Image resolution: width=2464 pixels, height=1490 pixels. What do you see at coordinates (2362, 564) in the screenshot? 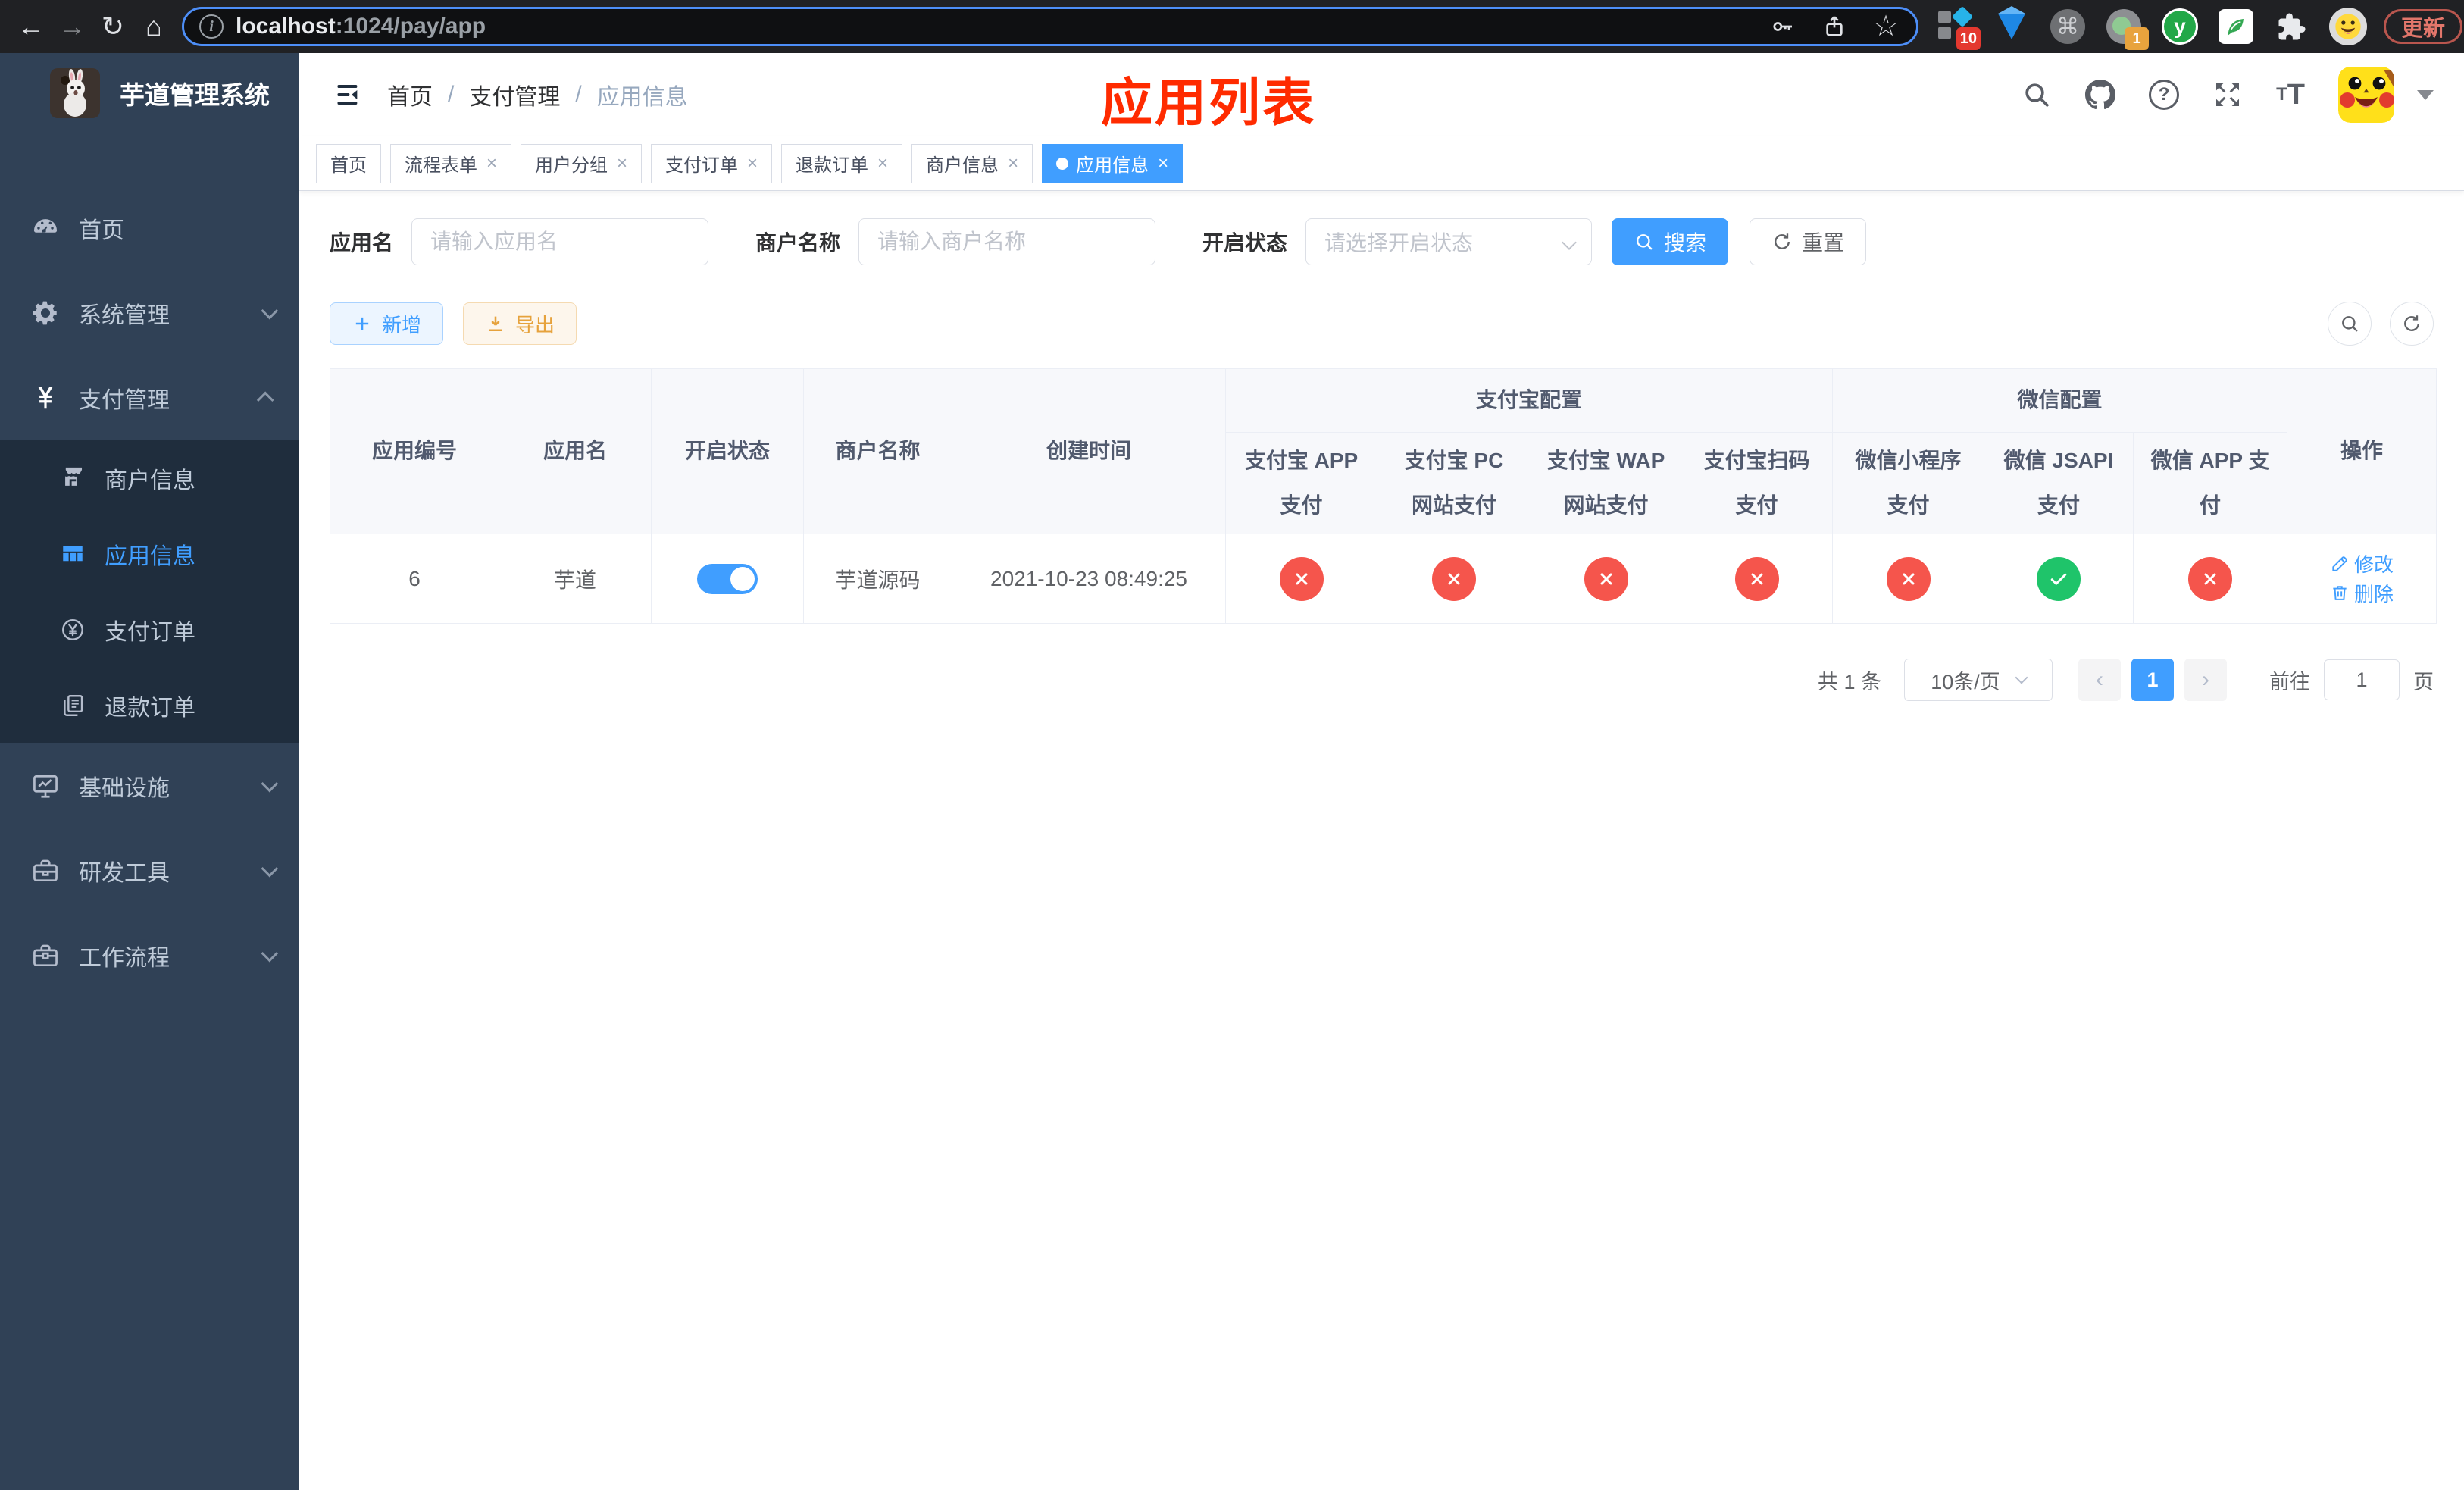
I see `edit-link: 修改` at bounding box center [2362, 564].